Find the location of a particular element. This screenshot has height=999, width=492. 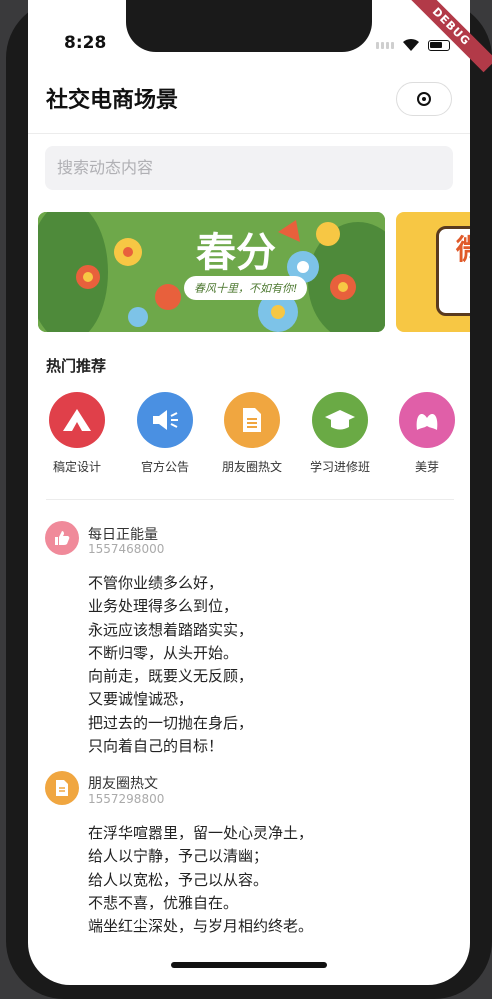

feed-timestamp: 1557468000 is located at coordinates (126, 549).